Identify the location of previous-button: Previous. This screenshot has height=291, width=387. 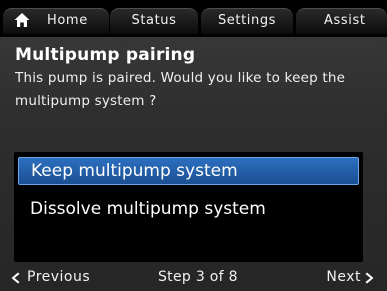
(50, 277).